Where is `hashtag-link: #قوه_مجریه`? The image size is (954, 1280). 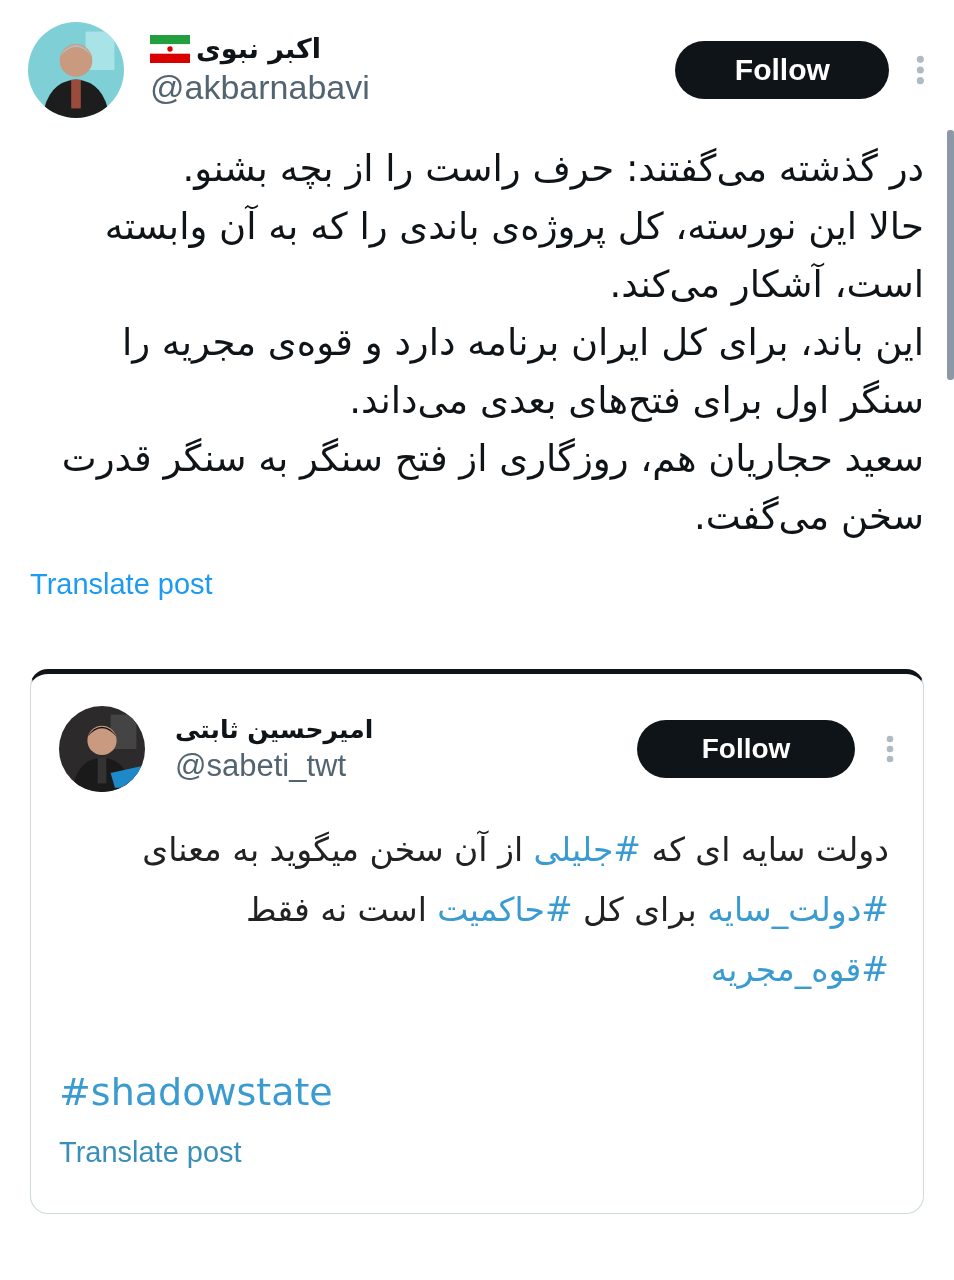
hashtag-link: #قوه_مجریه is located at coordinates (799, 969).